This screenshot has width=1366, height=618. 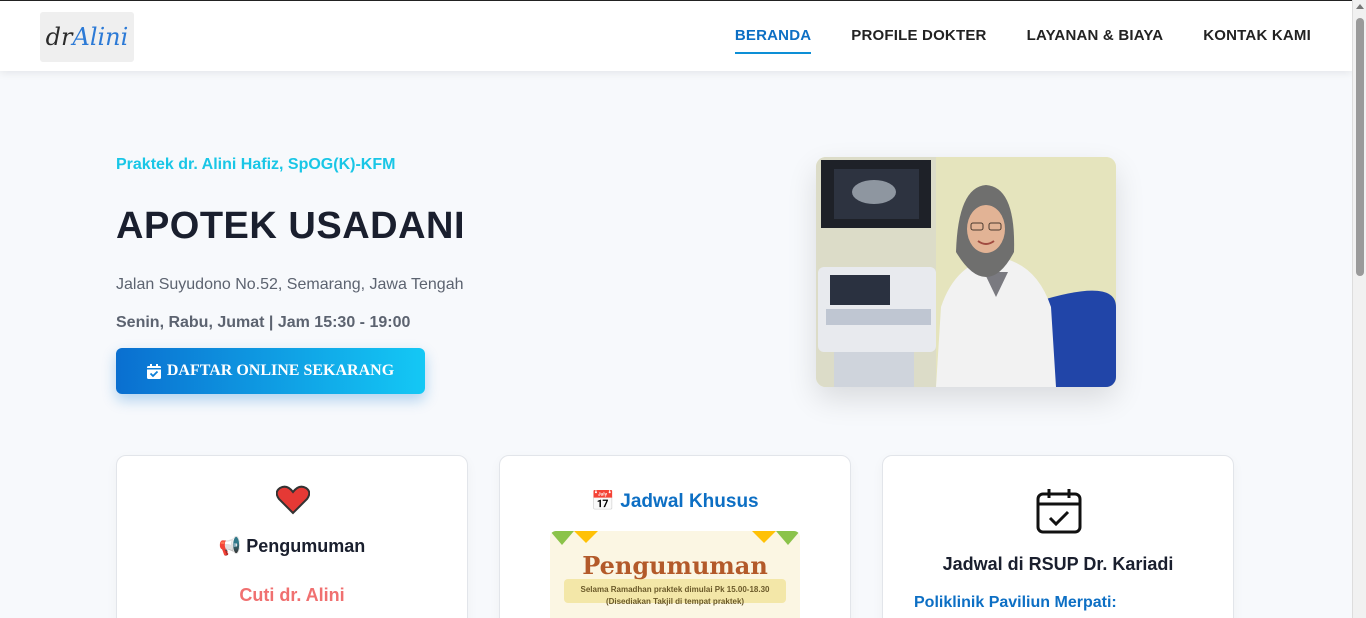 What do you see at coordinates (292, 546) in the screenshot?
I see `announcement-title: 📢 Pengumuman` at bounding box center [292, 546].